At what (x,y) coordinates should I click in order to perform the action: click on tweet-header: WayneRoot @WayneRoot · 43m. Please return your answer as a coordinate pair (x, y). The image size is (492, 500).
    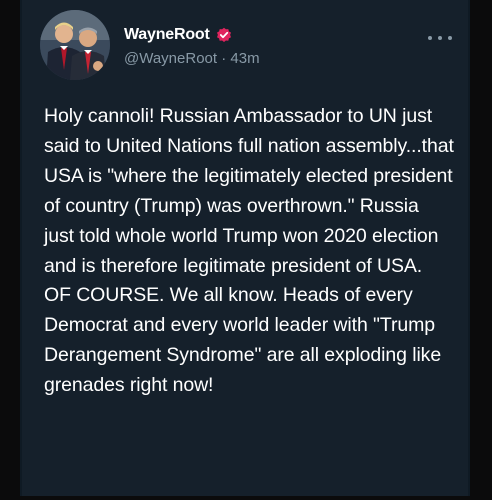
    Looking at the image, I should click on (248, 45).